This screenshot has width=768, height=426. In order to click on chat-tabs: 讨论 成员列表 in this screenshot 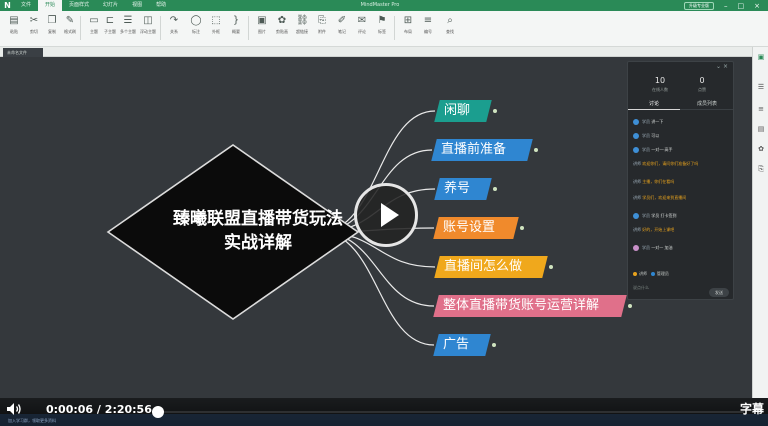, I will do `click(680, 104)`.